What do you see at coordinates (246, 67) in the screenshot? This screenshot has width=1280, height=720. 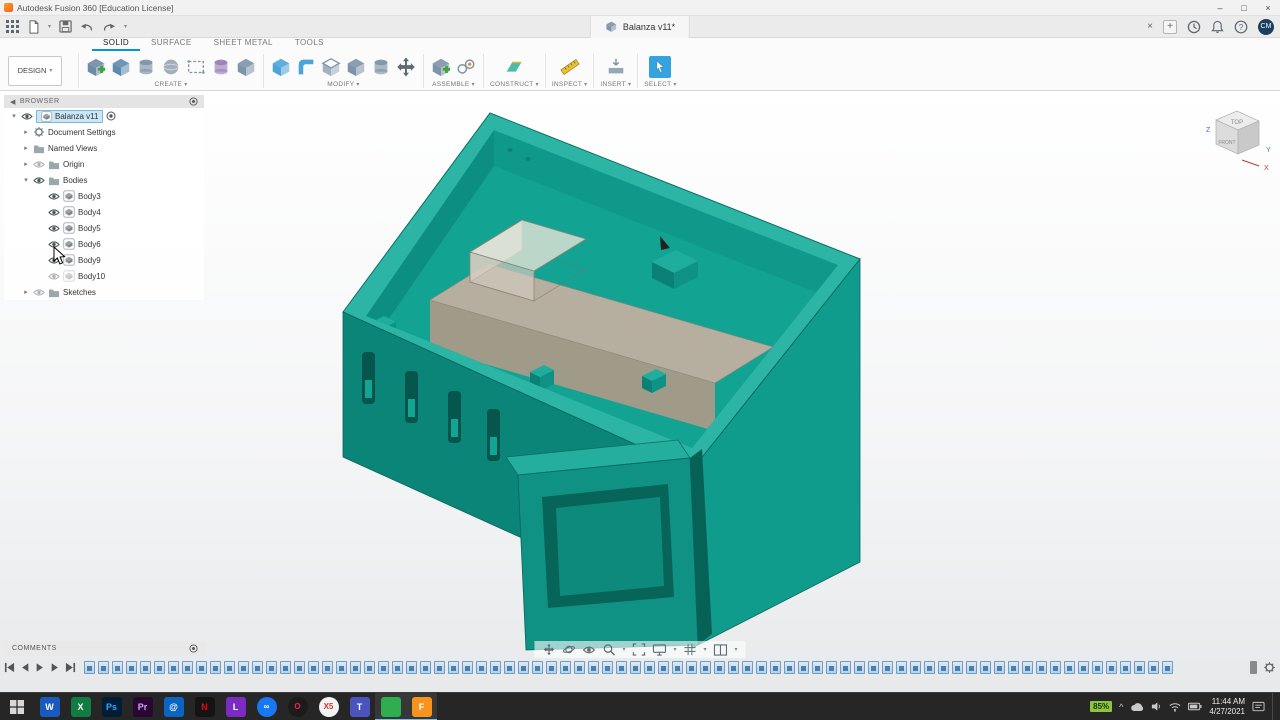 I see `pipe-icon` at bounding box center [246, 67].